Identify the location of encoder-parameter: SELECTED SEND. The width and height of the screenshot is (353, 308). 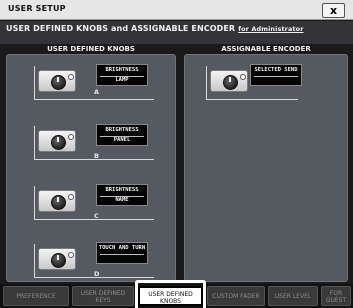
(276, 75).